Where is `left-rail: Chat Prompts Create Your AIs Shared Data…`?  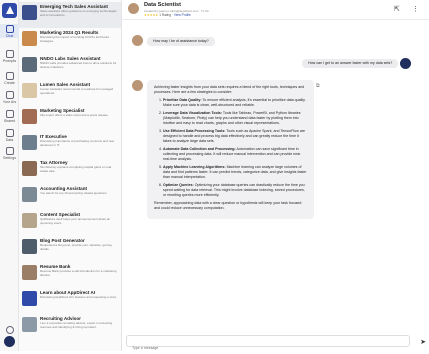 left-rail: Chat Prompts Create Your AIs Shared Data… is located at coordinates (9, 175).